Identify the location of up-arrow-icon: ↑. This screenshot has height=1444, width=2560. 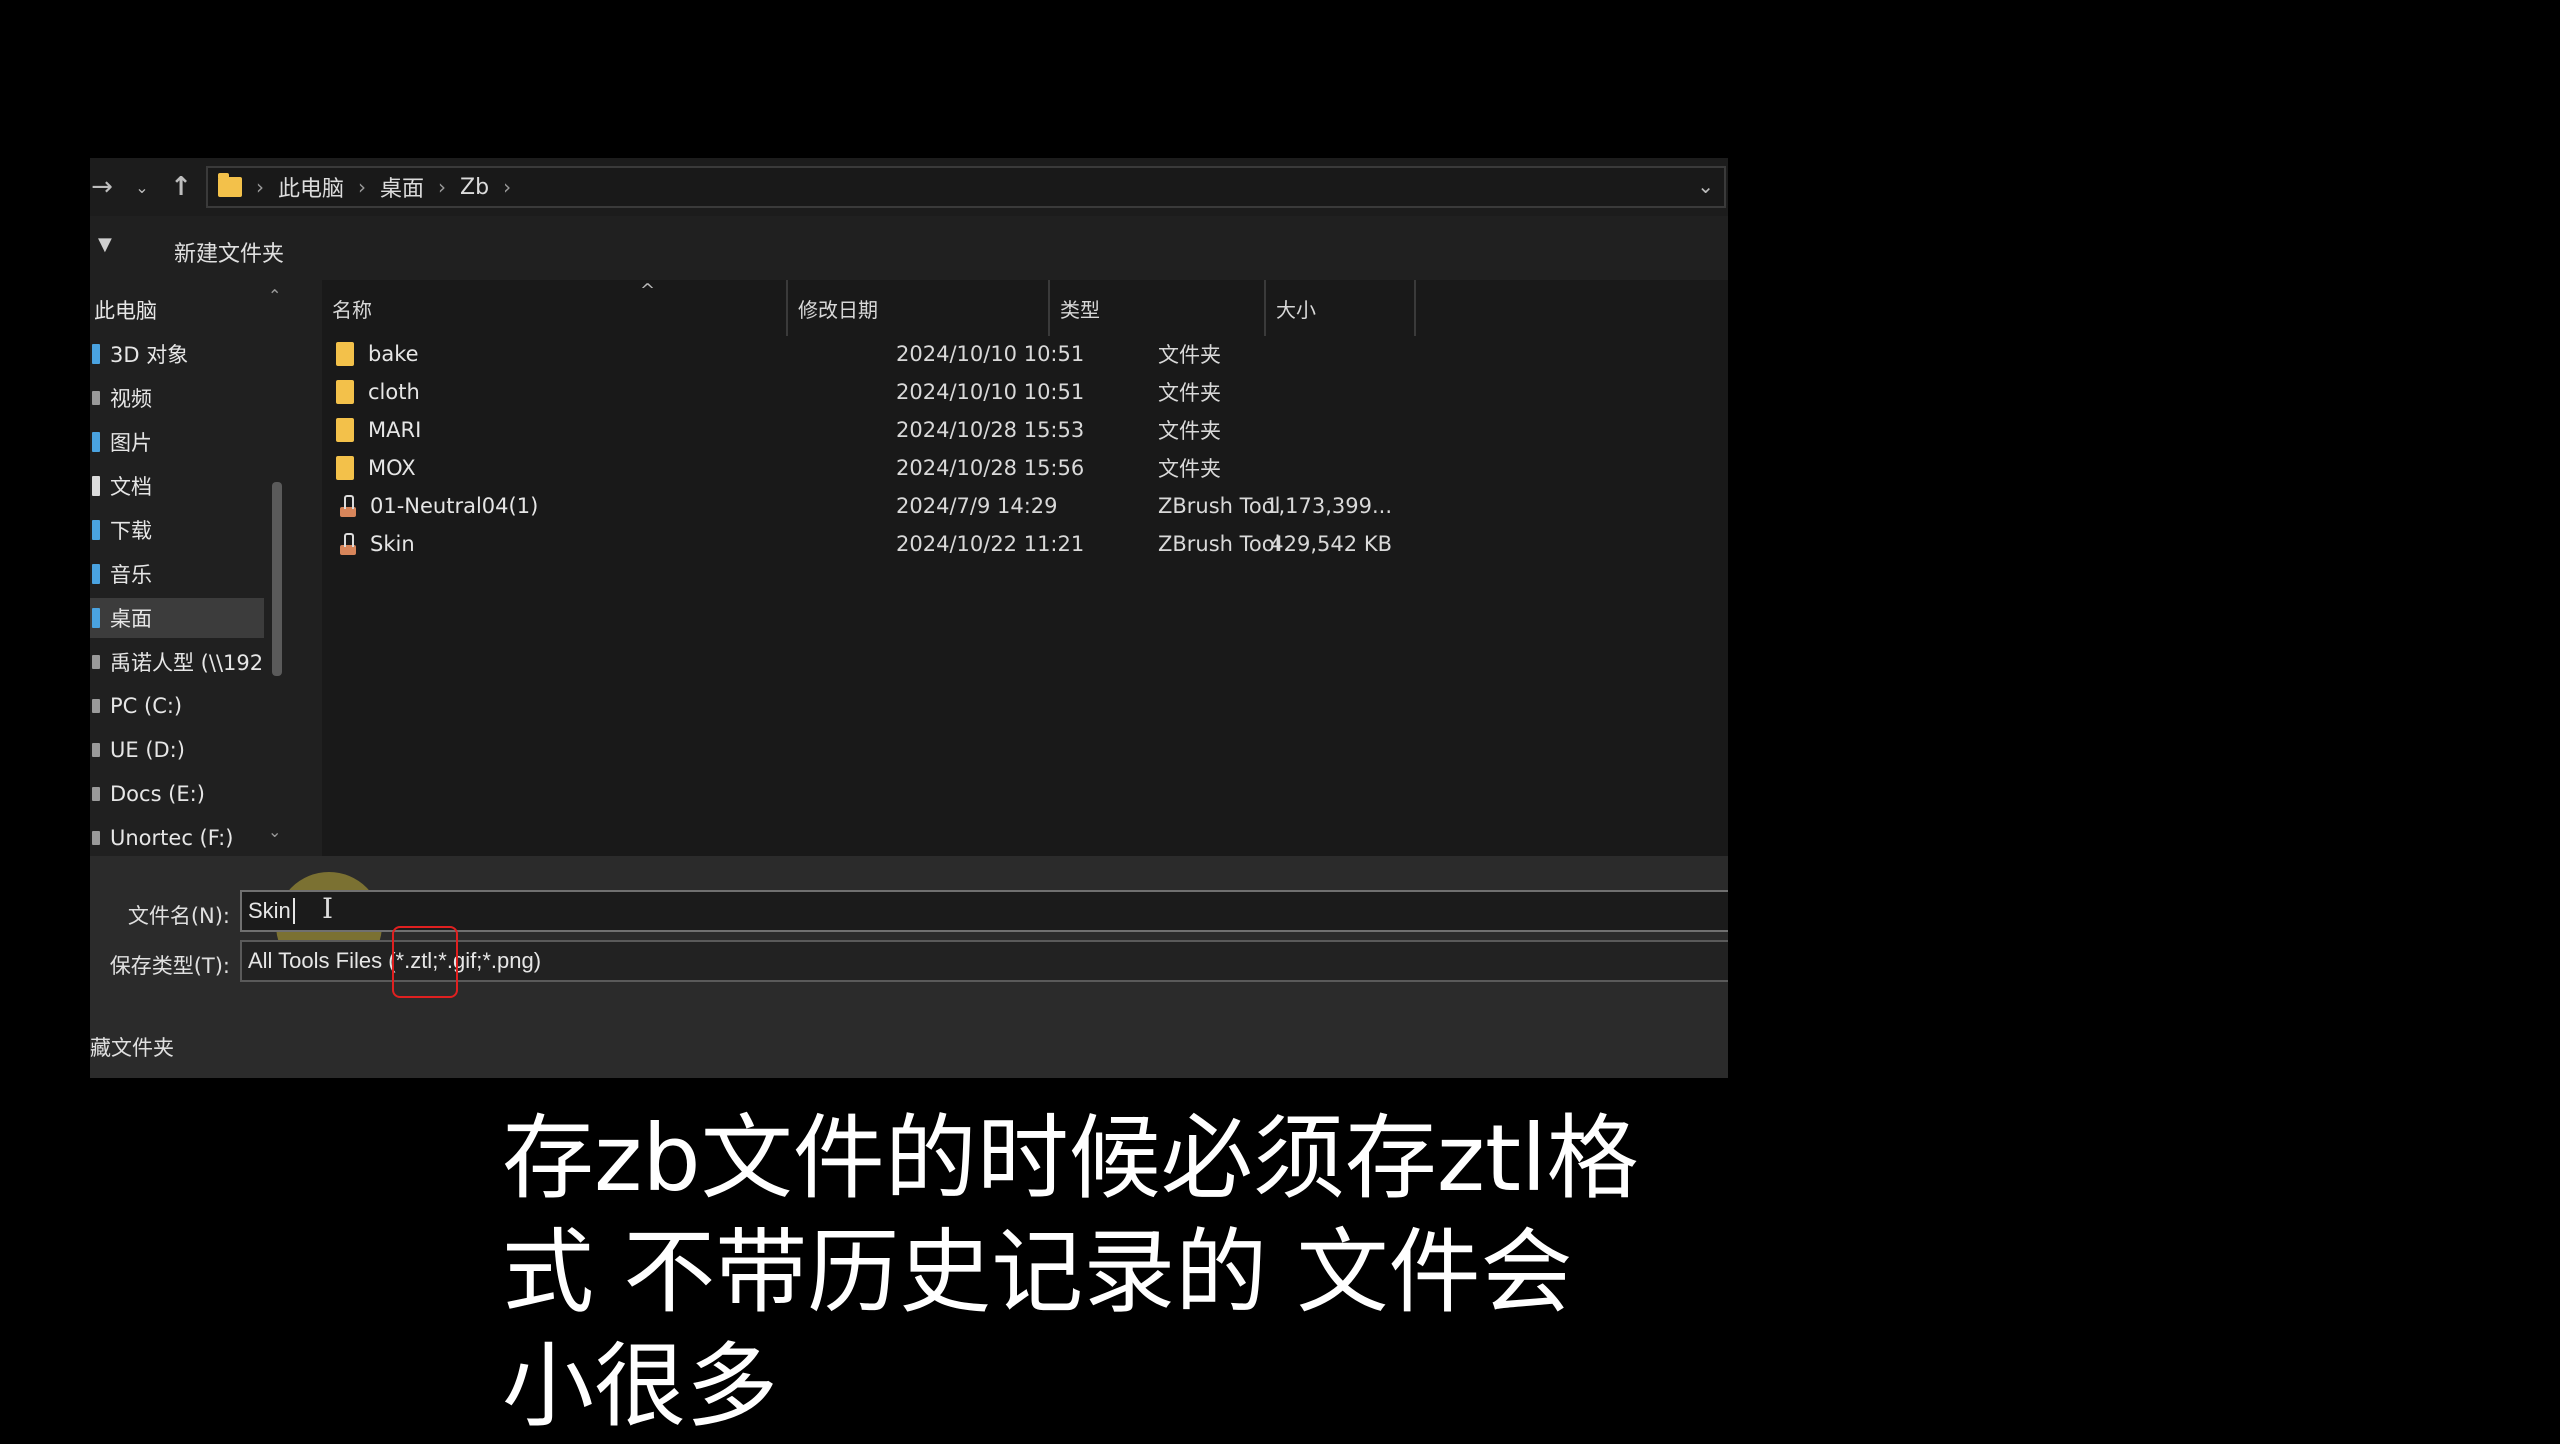
(181, 187).